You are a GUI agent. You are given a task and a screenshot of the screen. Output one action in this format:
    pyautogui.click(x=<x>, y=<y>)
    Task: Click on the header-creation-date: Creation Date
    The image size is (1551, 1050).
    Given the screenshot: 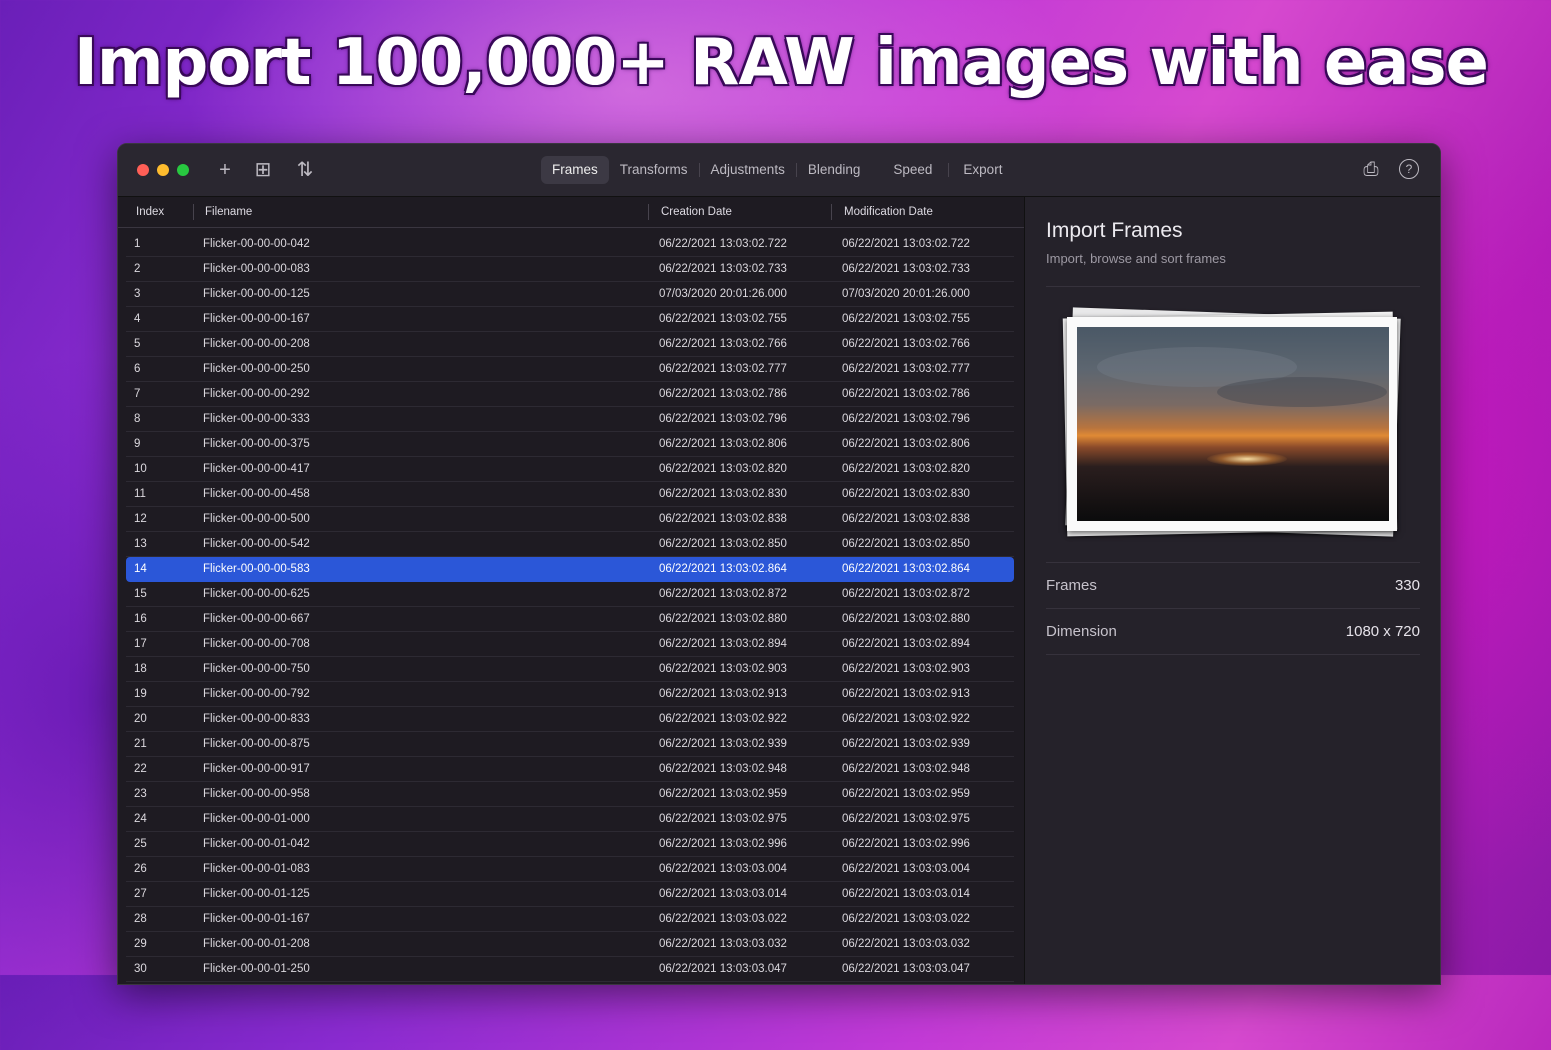 What is the action you would take?
    pyautogui.click(x=696, y=212)
    